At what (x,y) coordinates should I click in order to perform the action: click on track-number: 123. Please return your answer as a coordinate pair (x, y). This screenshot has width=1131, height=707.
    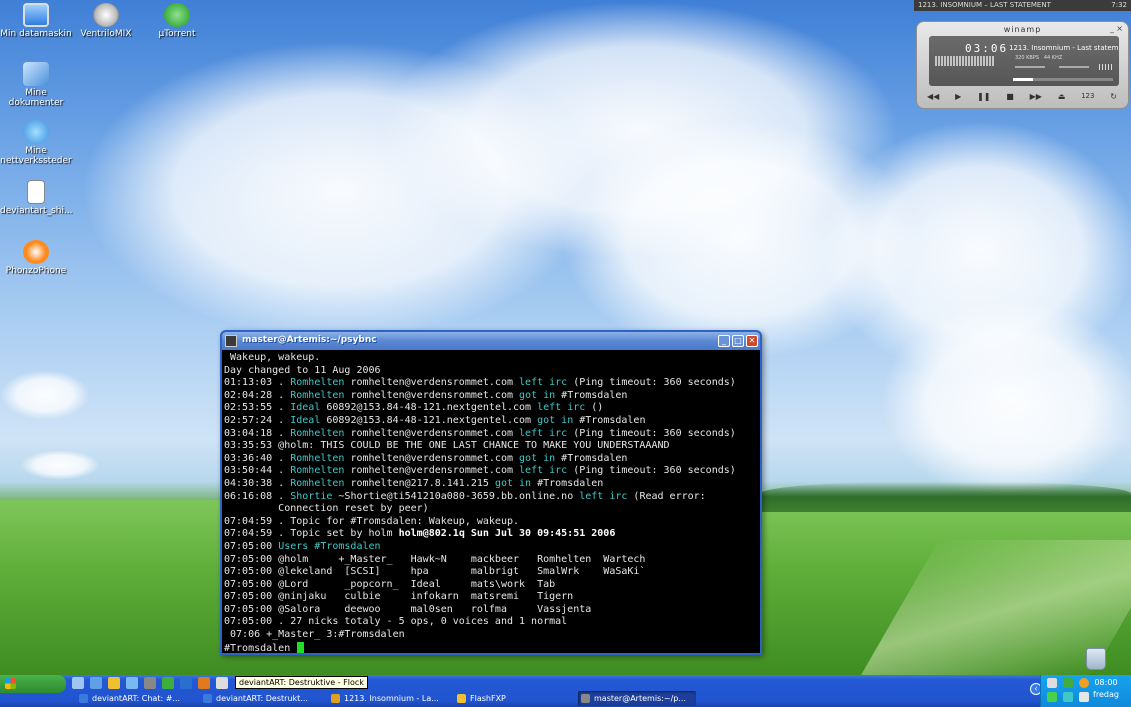
    Looking at the image, I should click on (1088, 96).